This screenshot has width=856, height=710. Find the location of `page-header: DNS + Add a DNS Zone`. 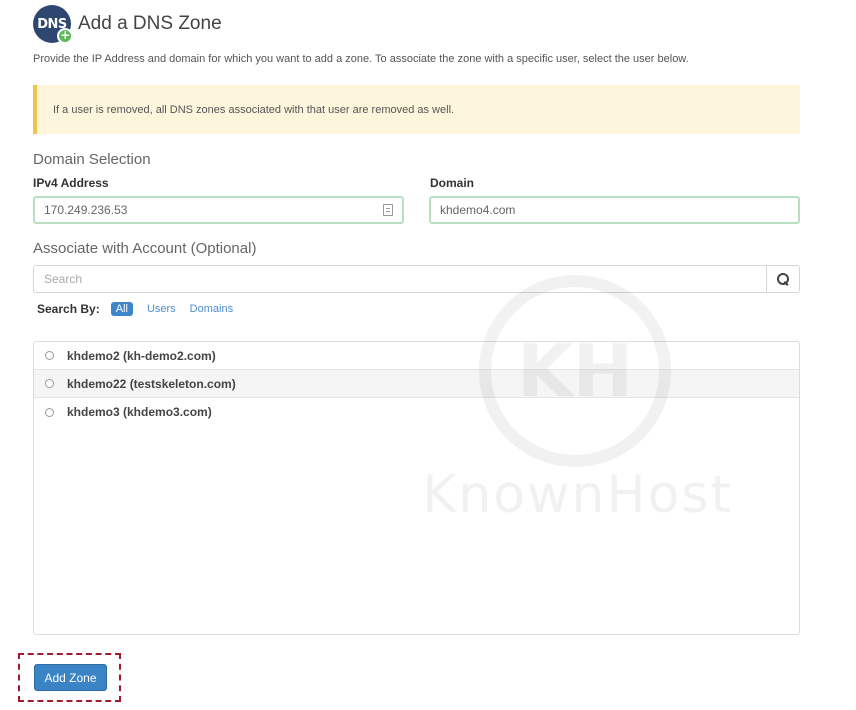

page-header: DNS + Add a DNS Zone is located at coordinates (127, 24).